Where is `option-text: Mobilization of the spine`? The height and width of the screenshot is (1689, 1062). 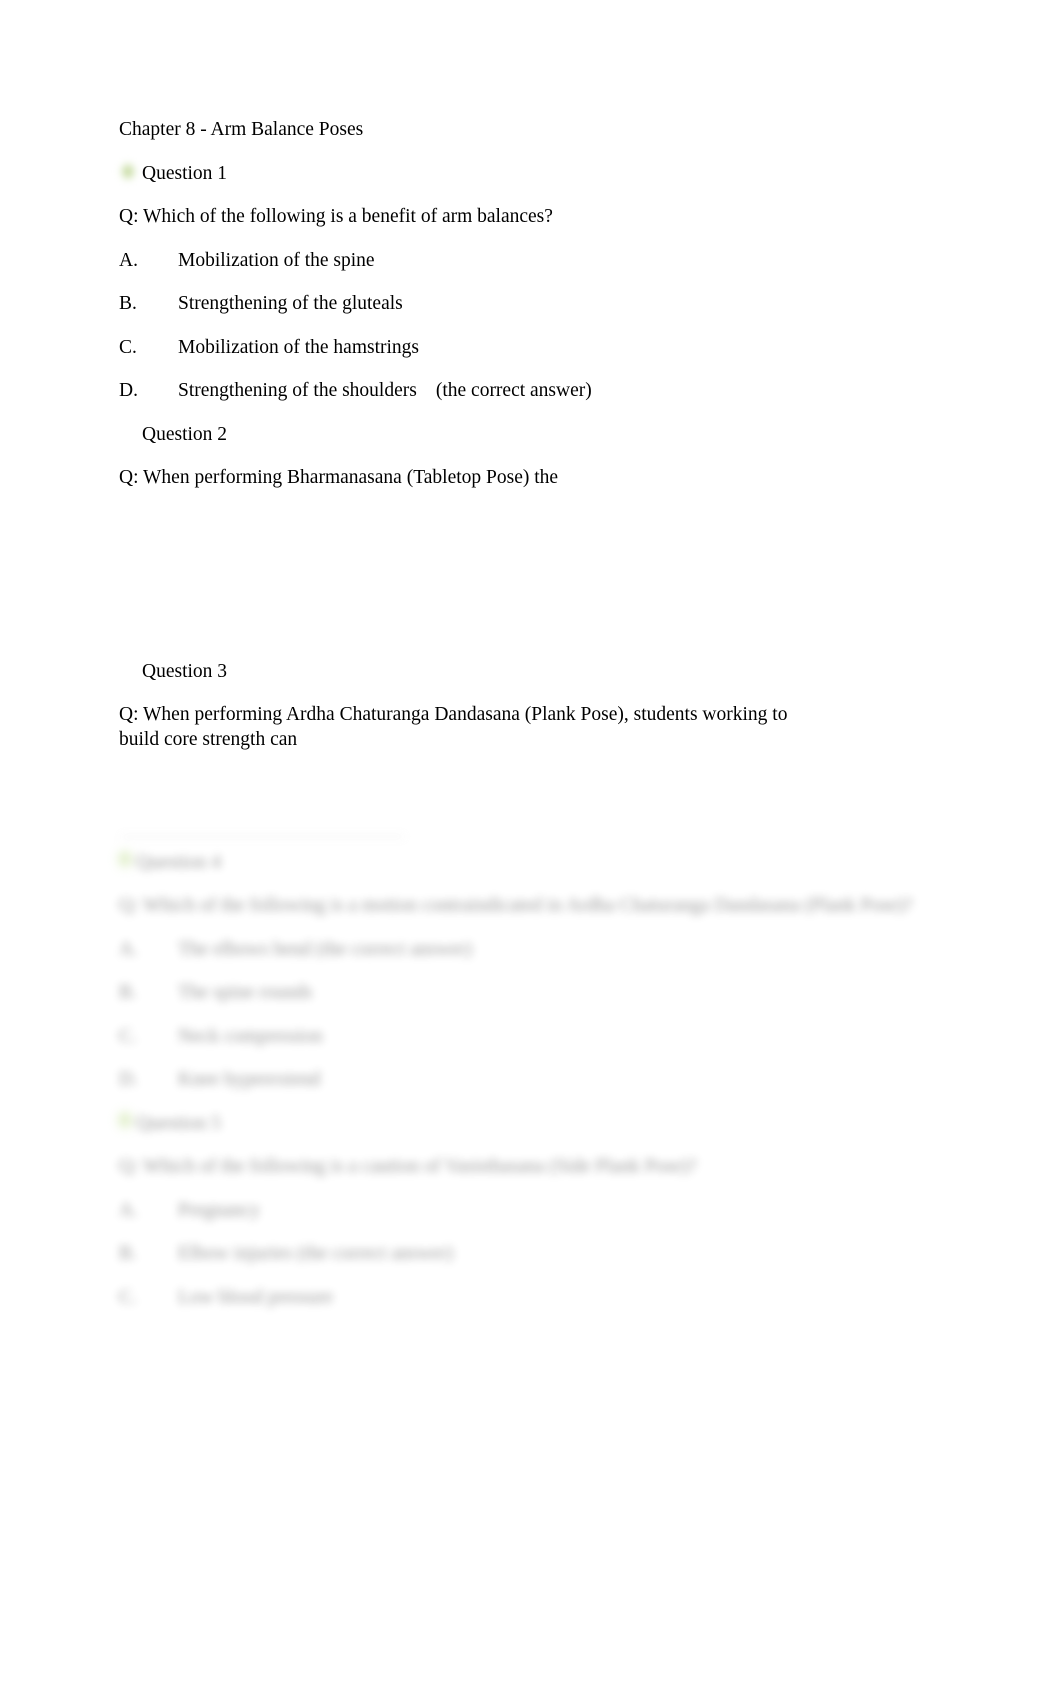
option-text: Mobilization of the spine is located at coordinates (276, 260).